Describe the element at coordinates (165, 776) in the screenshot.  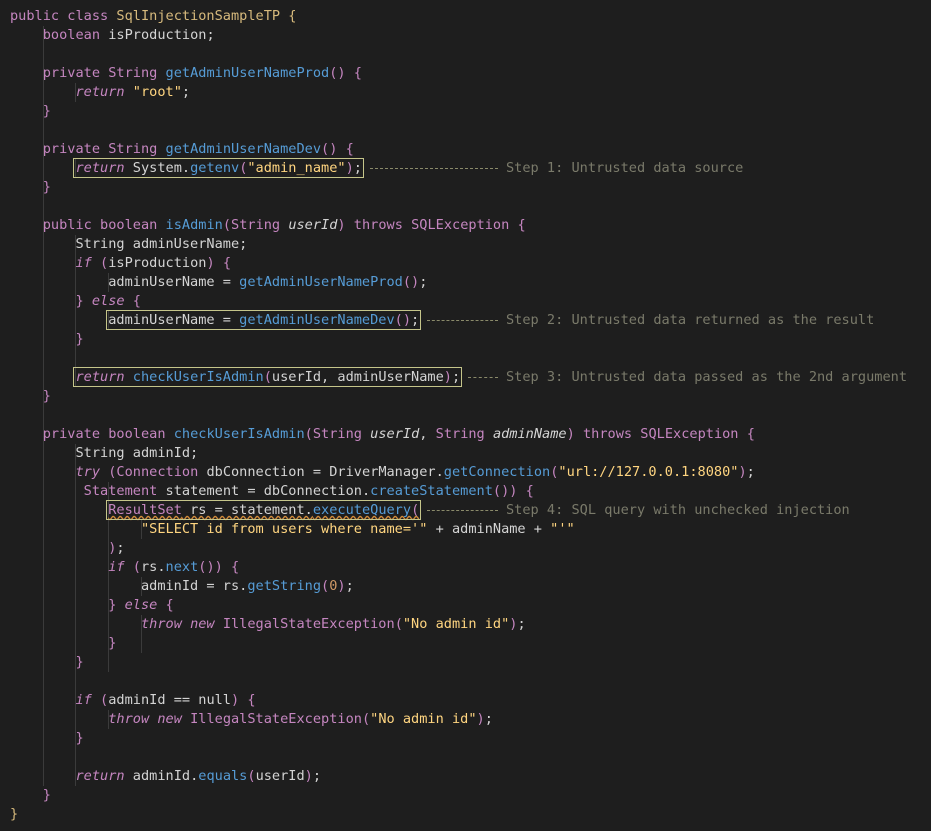
I see `code-line: return adminId.equals(userId);` at that location.